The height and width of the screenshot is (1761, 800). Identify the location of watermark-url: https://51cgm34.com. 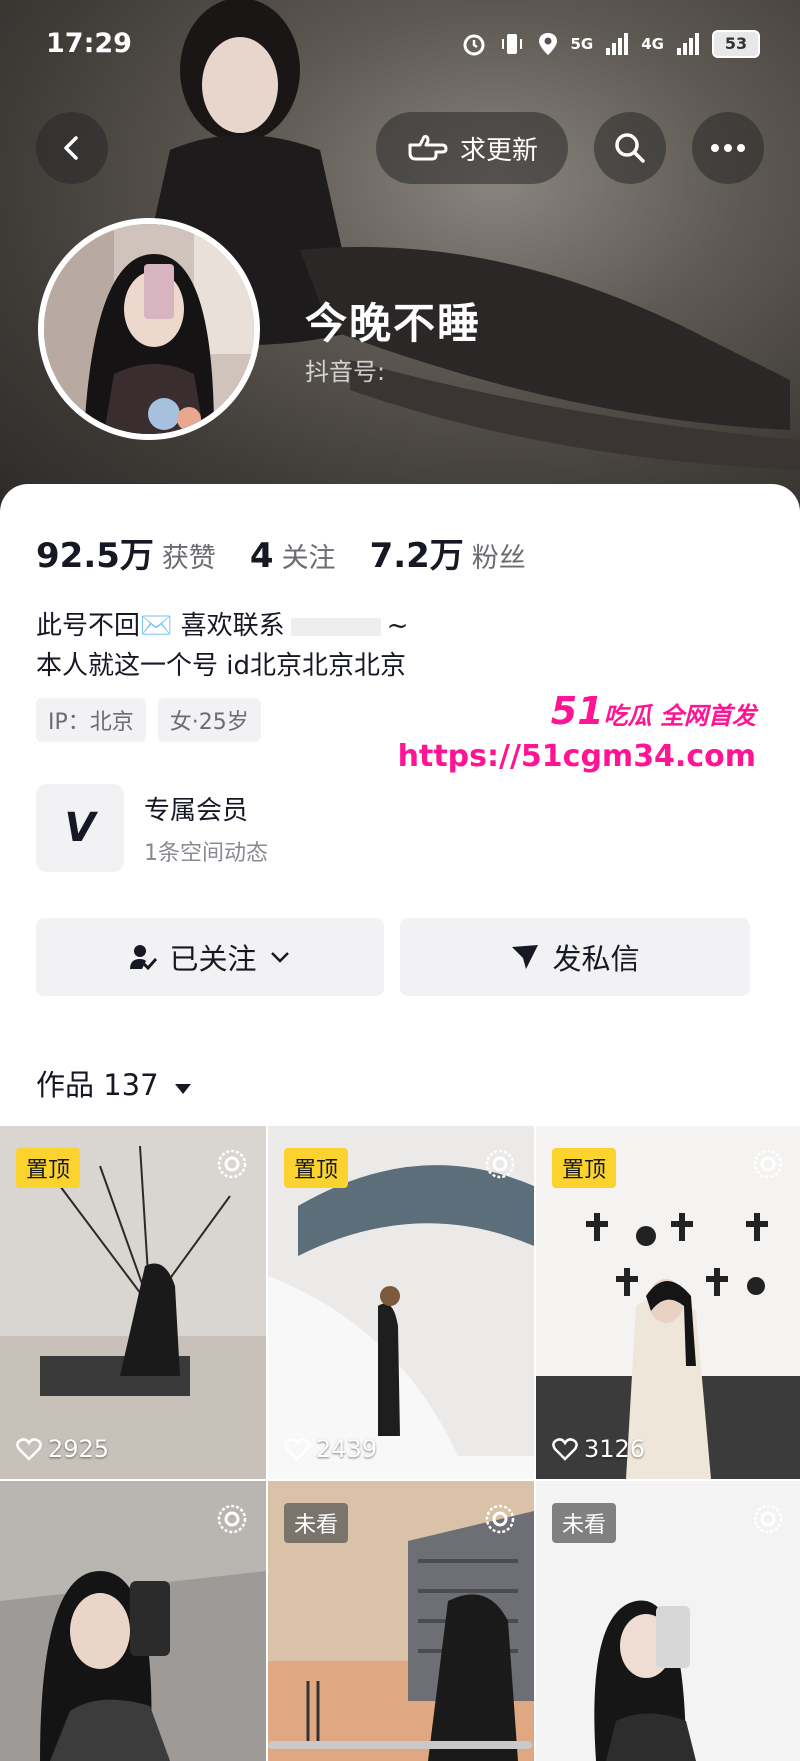
(576, 756).